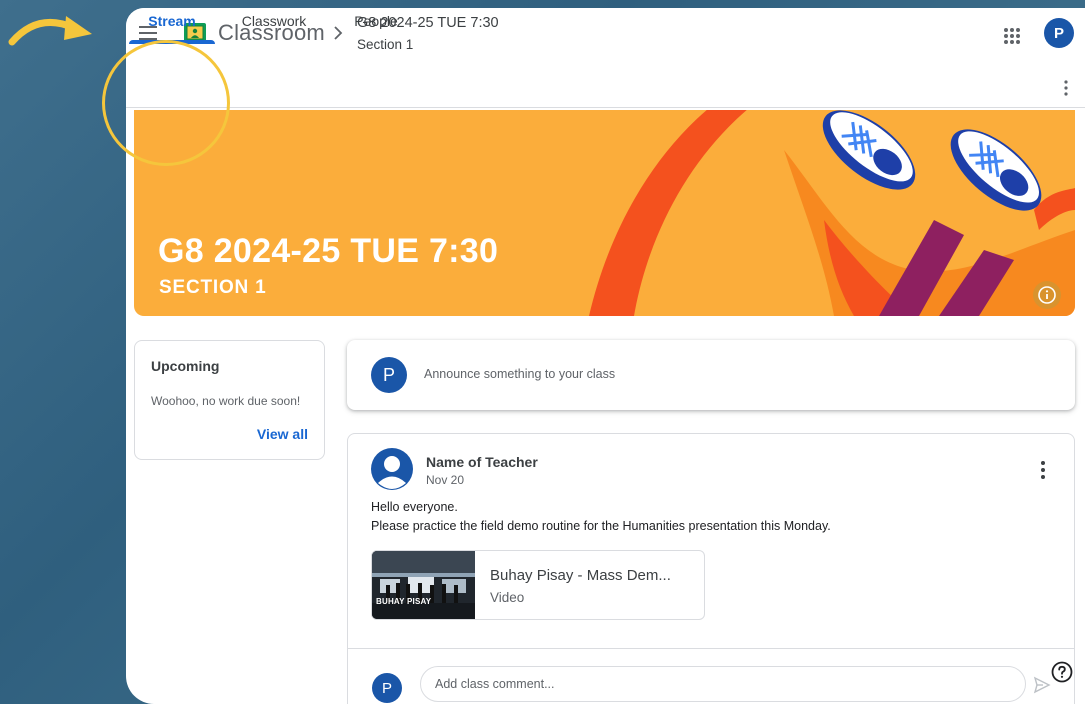 The height and width of the screenshot is (704, 1085). What do you see at coordinates (328, 251) in the screenshot?
I see `banner-class-title: G8 2024-25 TUE 7:30` at bounding box center [328, 251].